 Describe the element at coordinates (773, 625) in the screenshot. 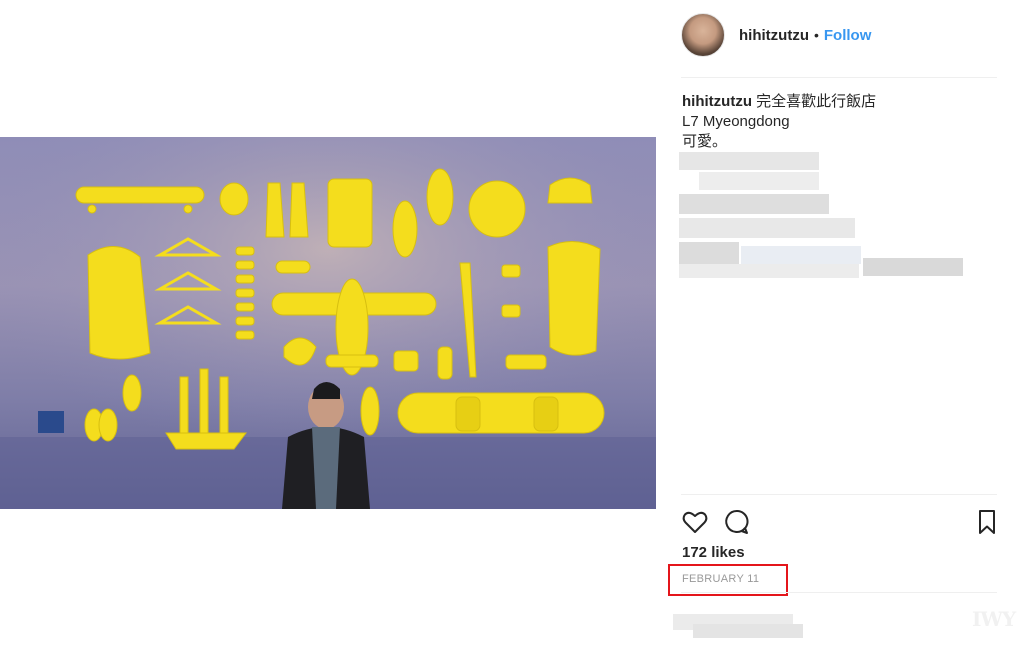

I see `blurred-comment-field` at that location.